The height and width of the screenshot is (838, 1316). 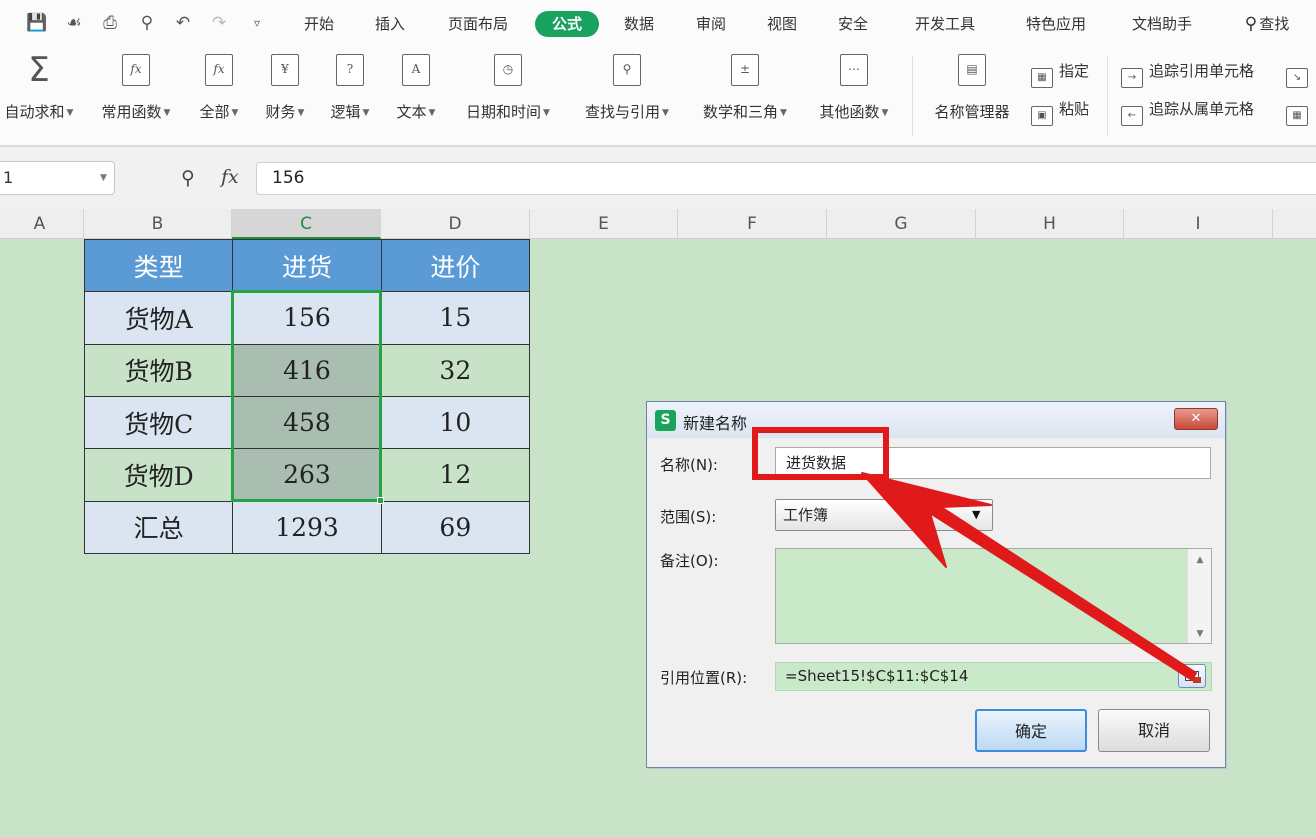 What do you see at coordinates (285, 88) in the screenshot?
I see `finance-functions-button: ¥ 财务 ▼` at bounding box center [285, 88].